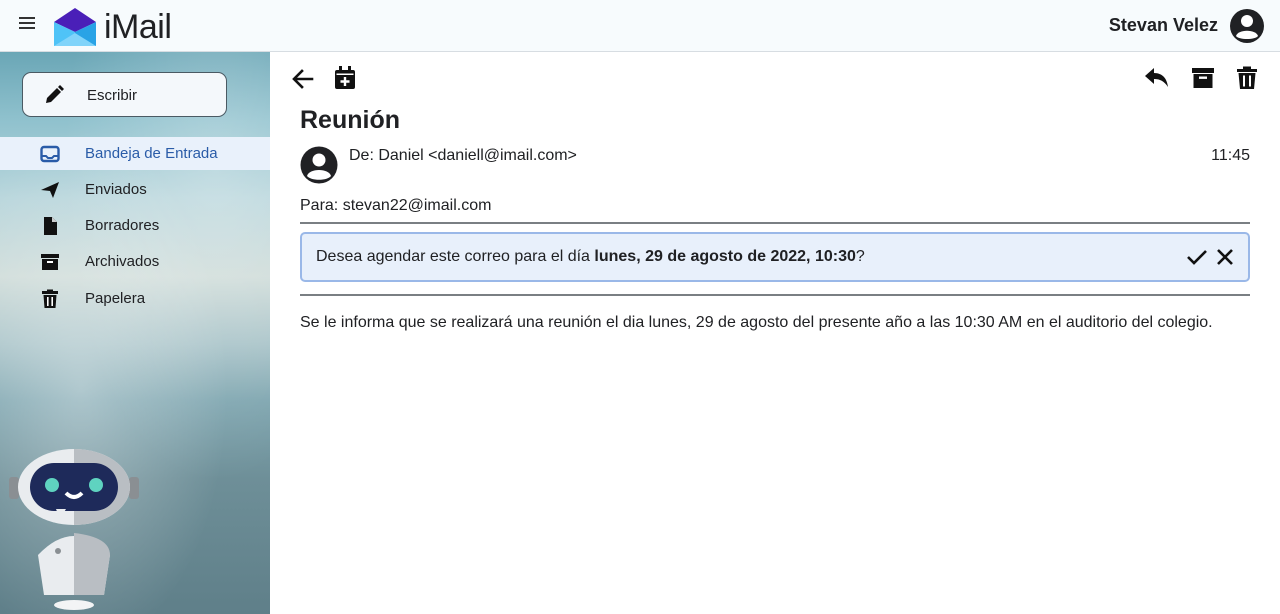 The image size is (1280, 614). I want to click on email-to: Para: stevan22@imail.com, so click(396, 205).